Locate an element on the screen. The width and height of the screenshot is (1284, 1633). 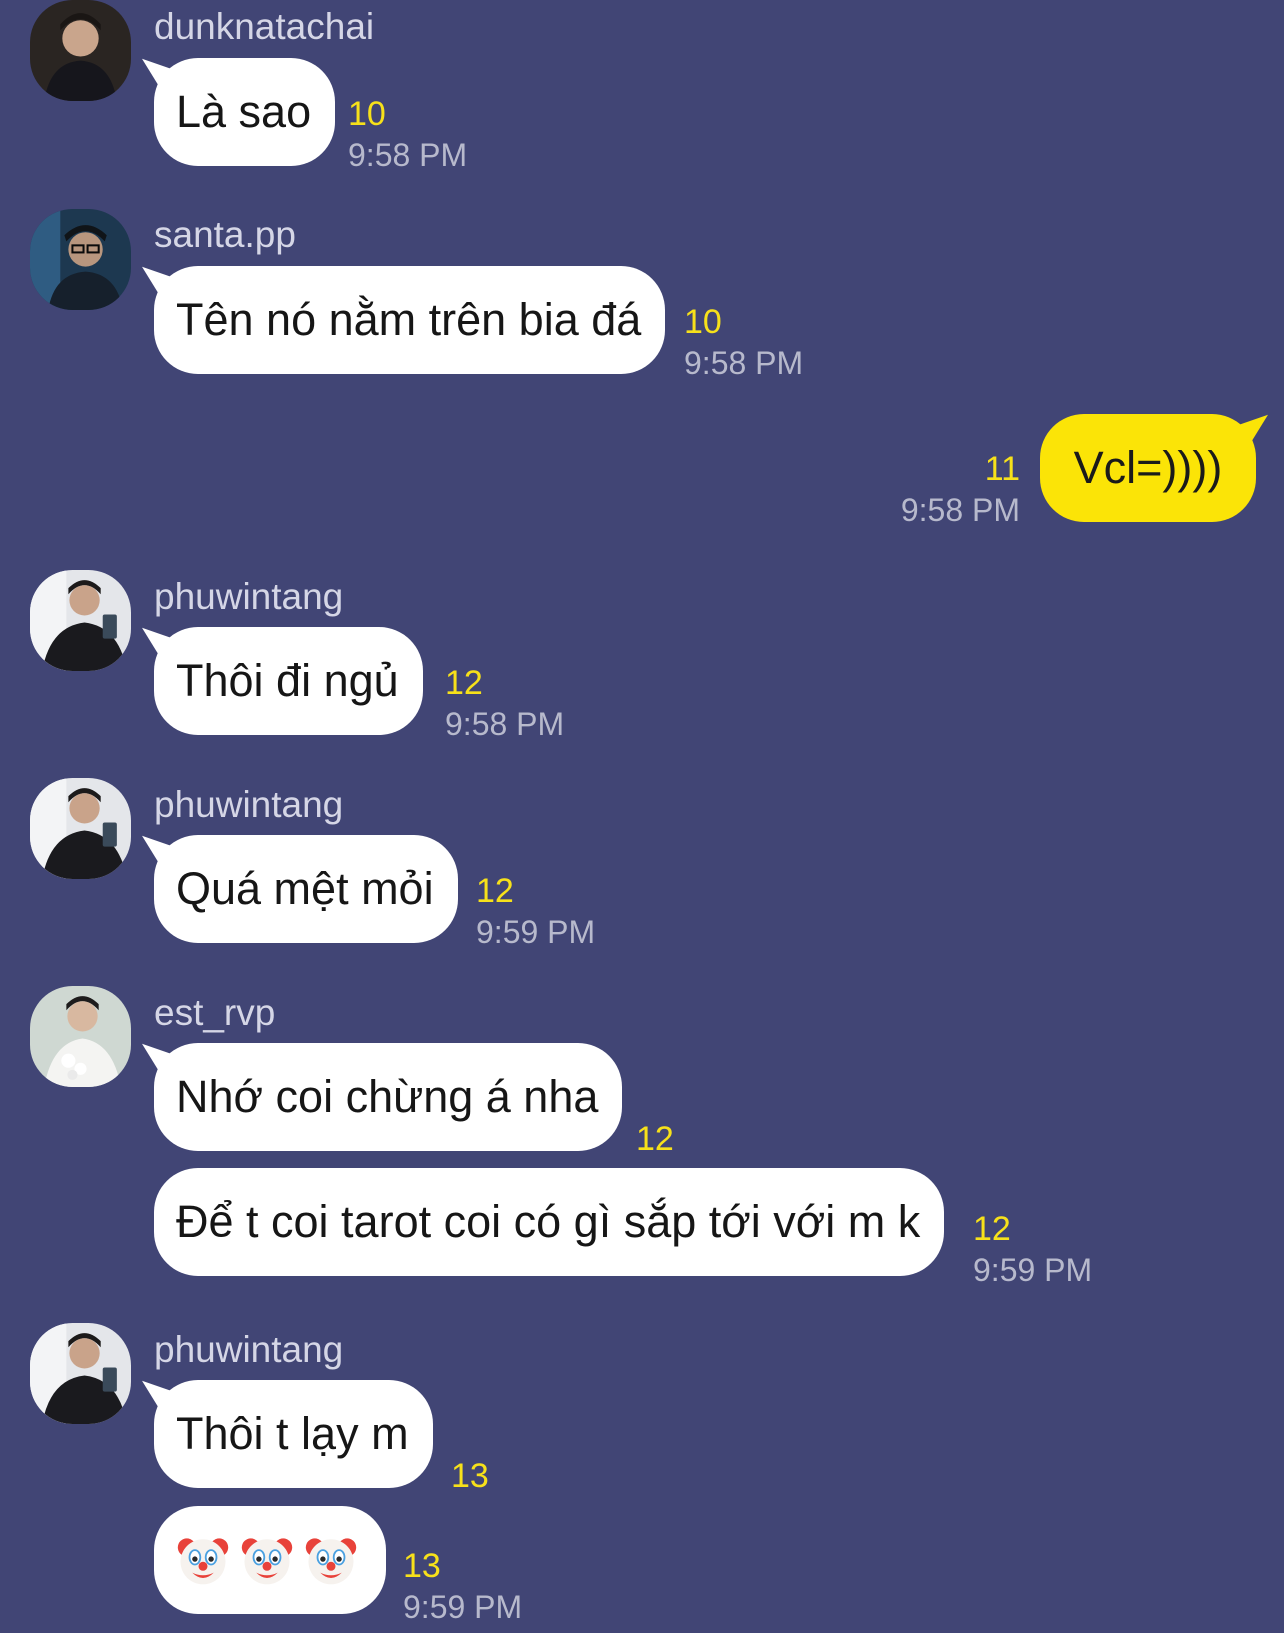
message-meta: 13 9:59 PM is located at coordinates (462, 1586).